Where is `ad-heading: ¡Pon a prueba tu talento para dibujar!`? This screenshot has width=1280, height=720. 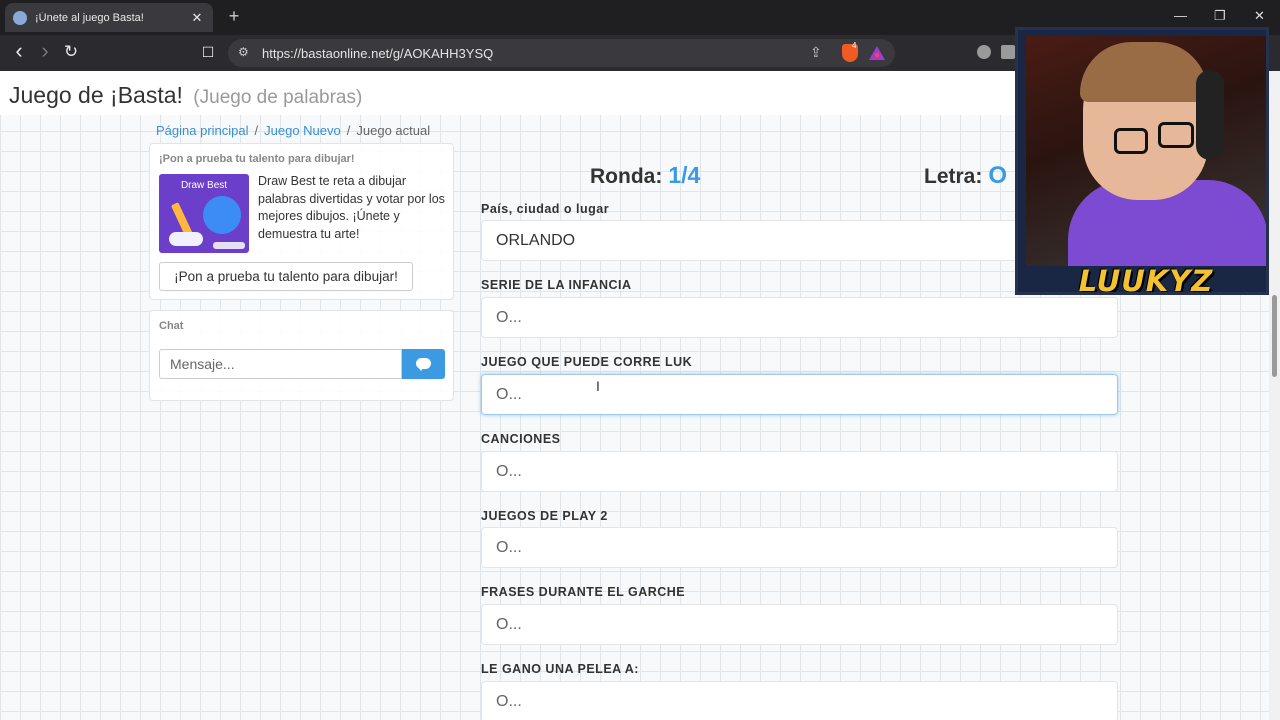
ad-heading: ¡Pon a prueba tu talento para dibujar! is located at coordinates (257, 159).